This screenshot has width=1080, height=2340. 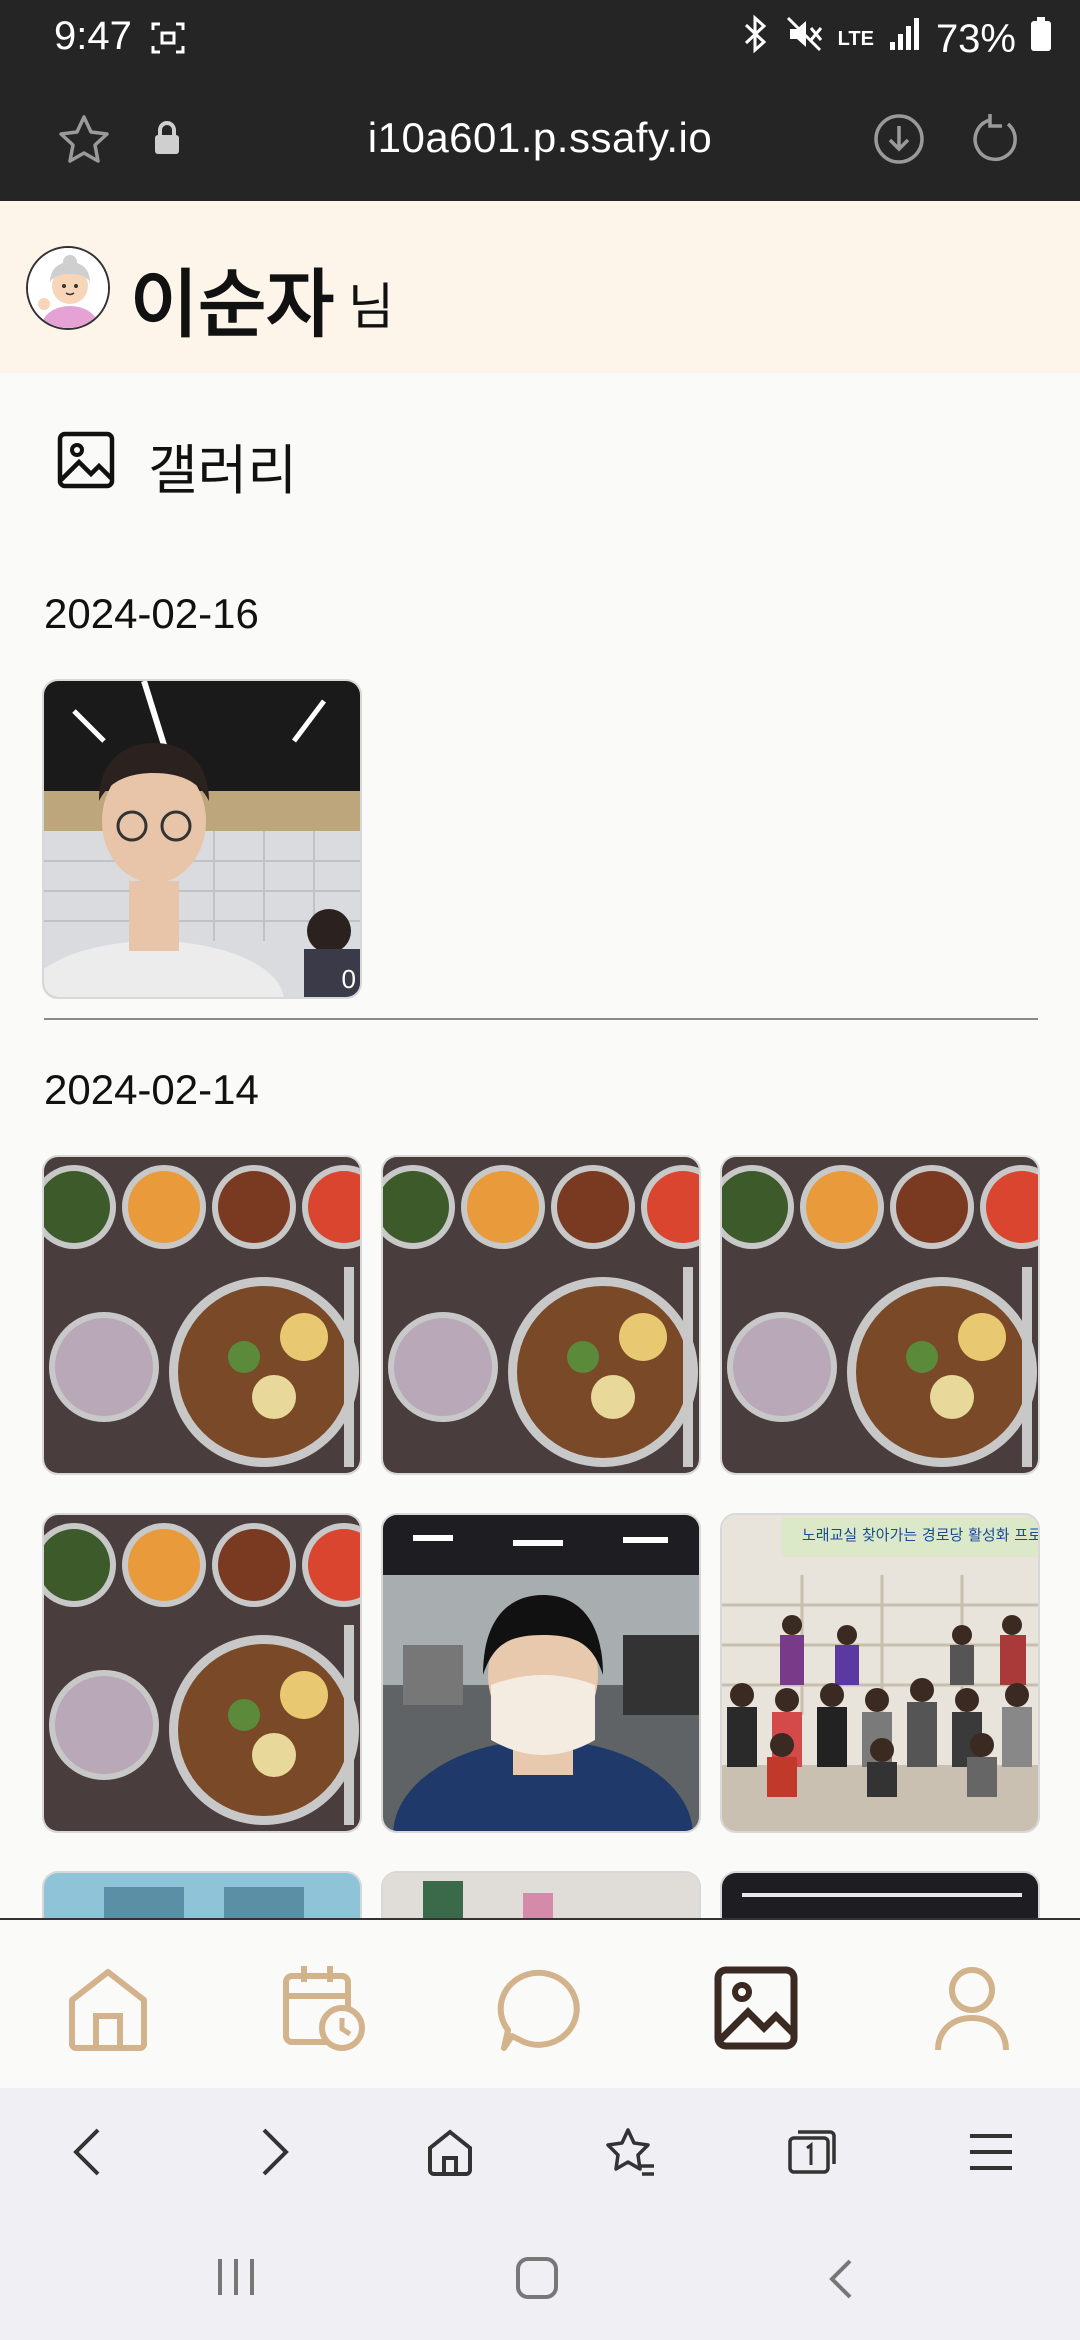 What do you see at coordinates (975, 38) in the screenshot?
I see `battery-percent: 73%` at bounding box center [975, 38].